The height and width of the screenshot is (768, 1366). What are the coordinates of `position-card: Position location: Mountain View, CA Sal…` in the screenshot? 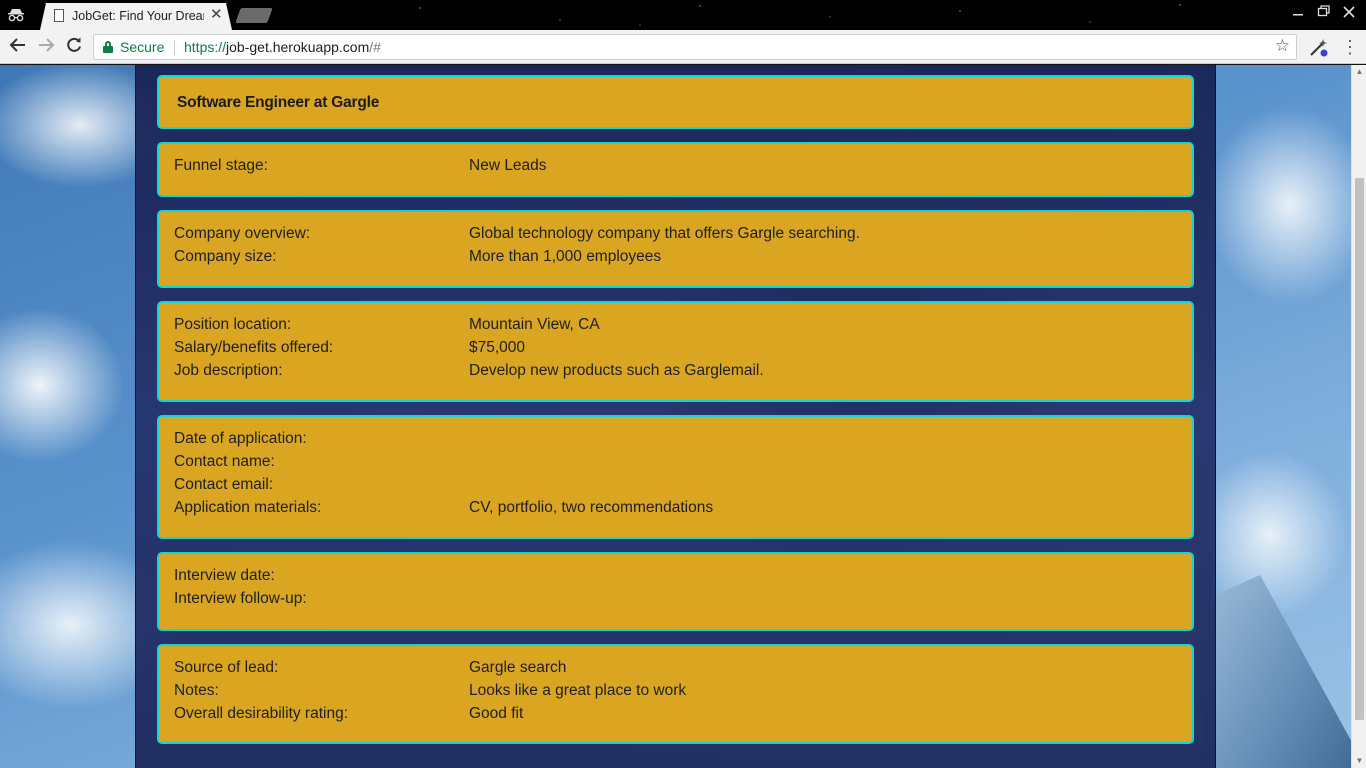 It's located at (675, 351).